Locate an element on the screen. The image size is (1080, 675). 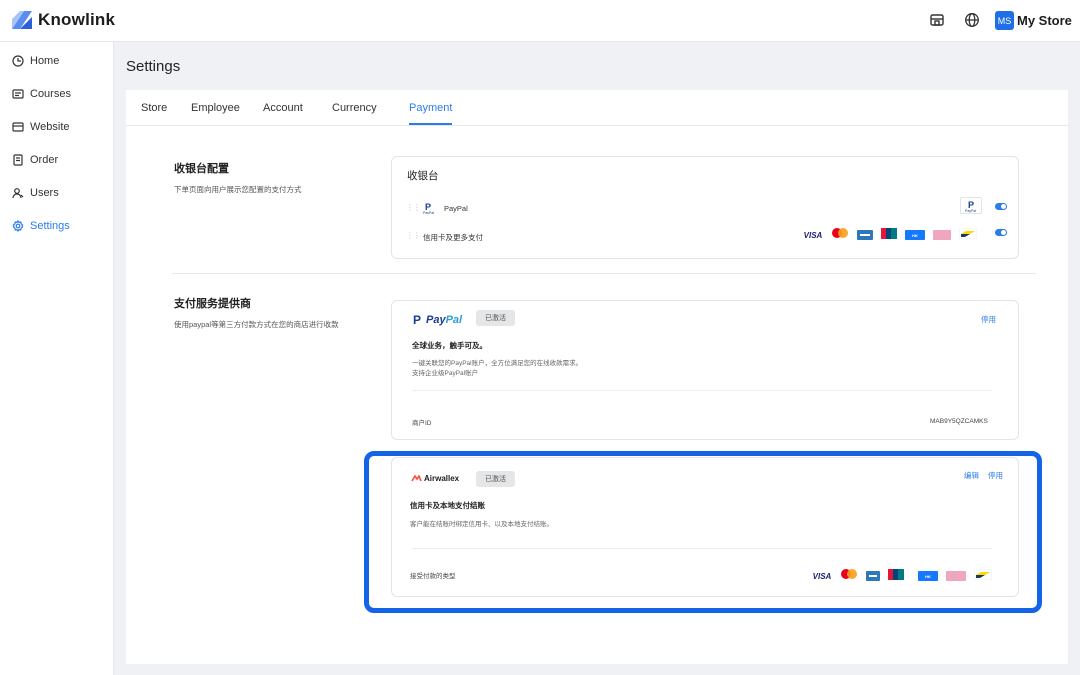
globe-icon is located at coordinates (973, 21).